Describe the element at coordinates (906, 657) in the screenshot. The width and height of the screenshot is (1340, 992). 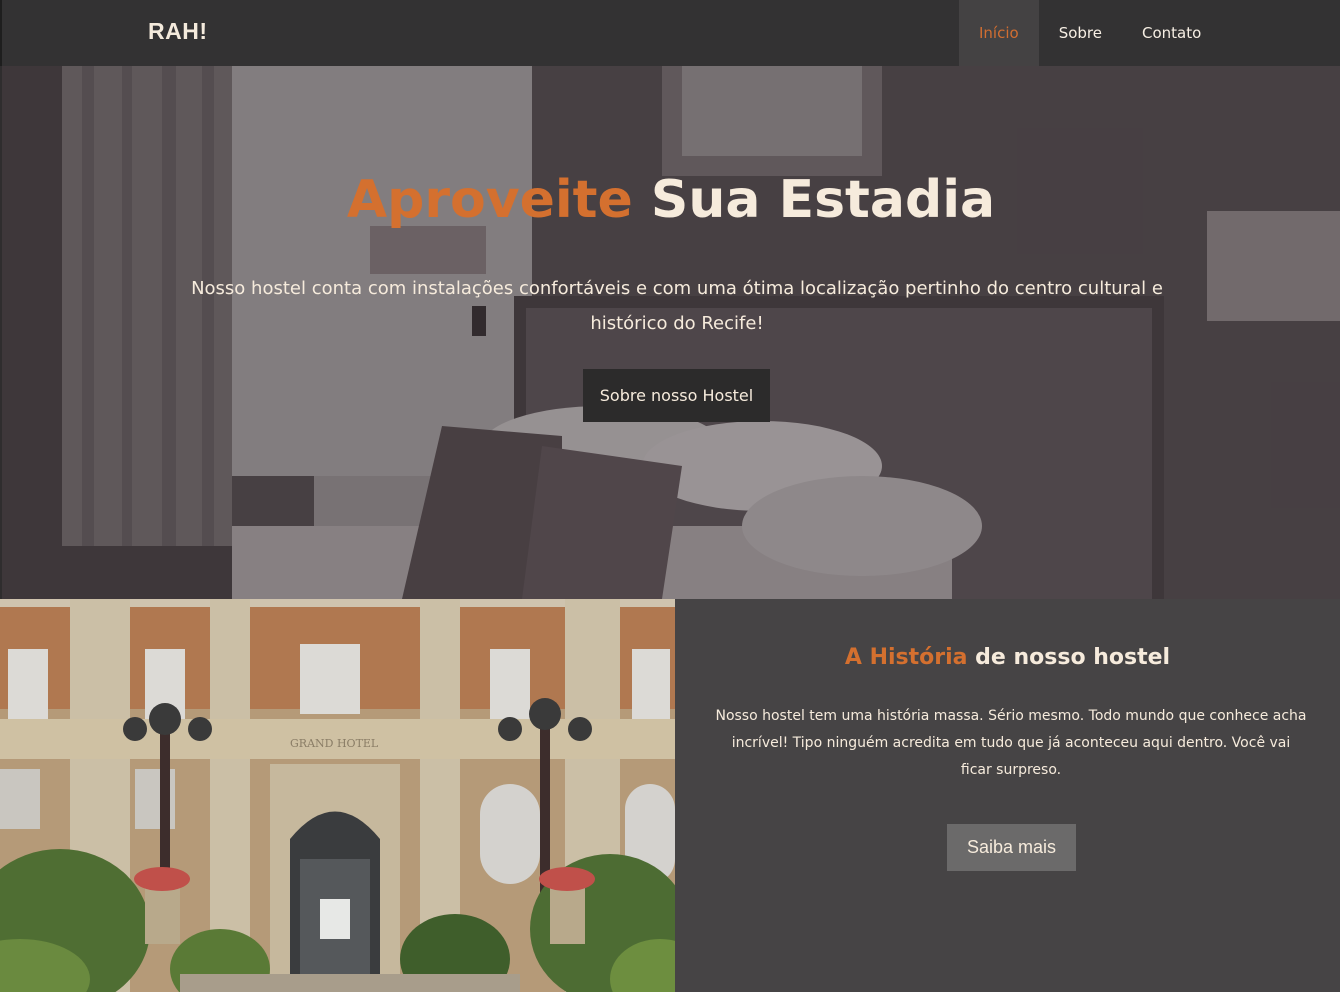
I see `history-title-accent: A História` at that location.